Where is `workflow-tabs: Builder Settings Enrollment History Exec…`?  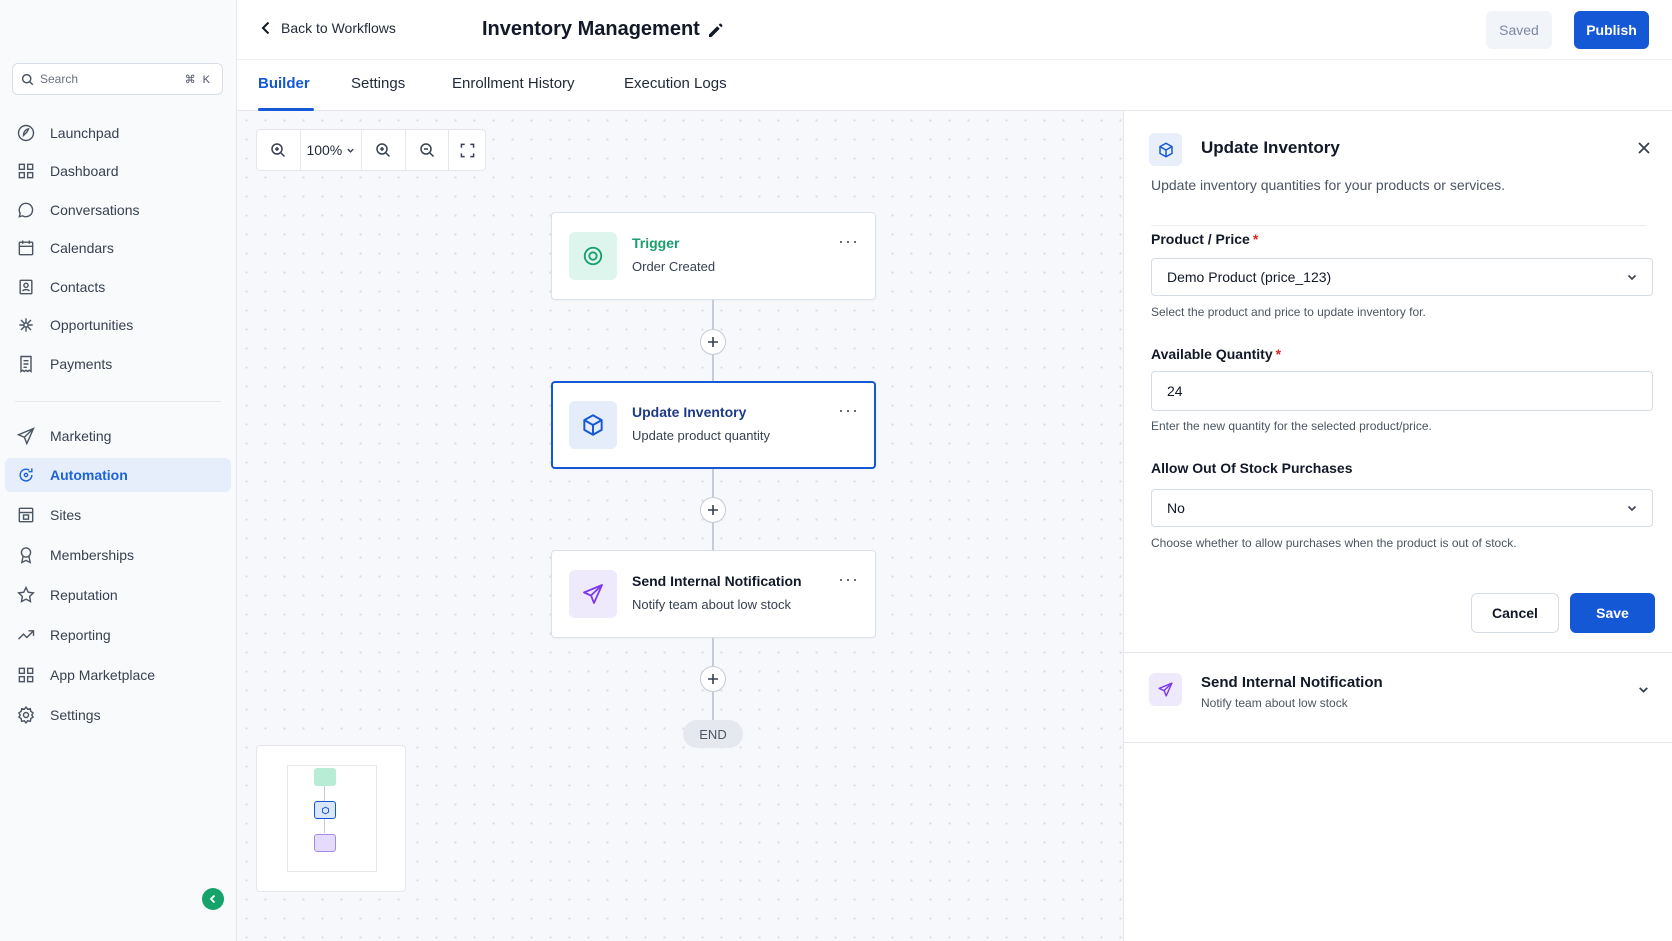
workflow-tabs: Builder Settings Enrollment History Exec… is located at coordinates (954, 85).